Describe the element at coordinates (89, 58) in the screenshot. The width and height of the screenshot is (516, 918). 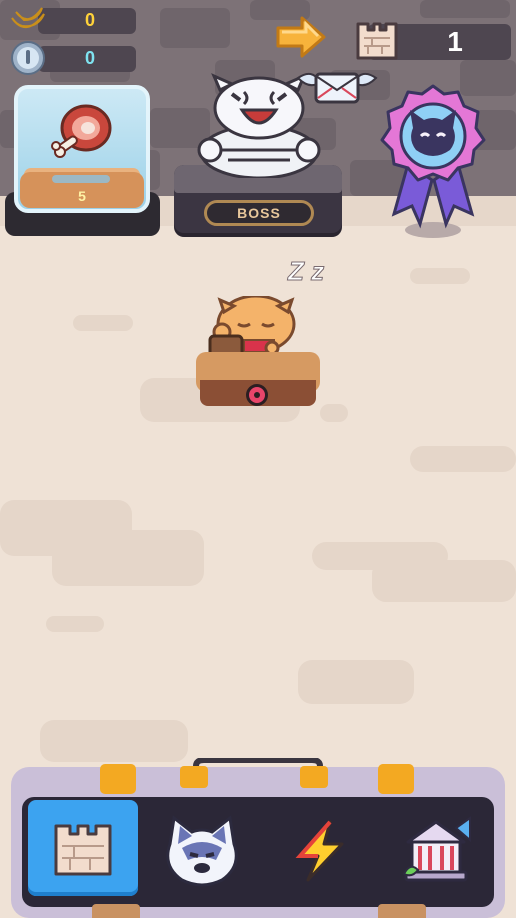
I see `coin-count: 0` at that location.